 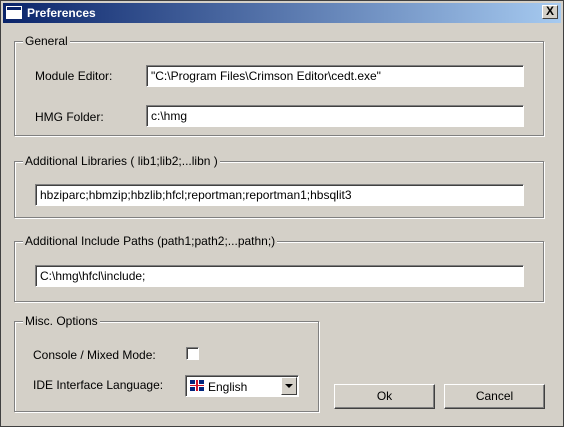 I want to click on hmg-folder-field: c:\hmg, so click(x=335, y=116).